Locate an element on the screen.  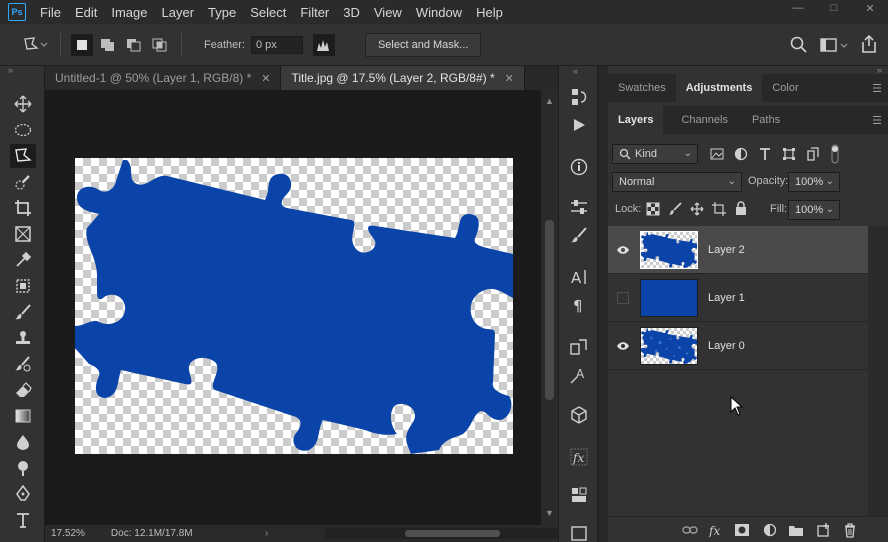
menu-help: Help is located at coordinates (489, 12).